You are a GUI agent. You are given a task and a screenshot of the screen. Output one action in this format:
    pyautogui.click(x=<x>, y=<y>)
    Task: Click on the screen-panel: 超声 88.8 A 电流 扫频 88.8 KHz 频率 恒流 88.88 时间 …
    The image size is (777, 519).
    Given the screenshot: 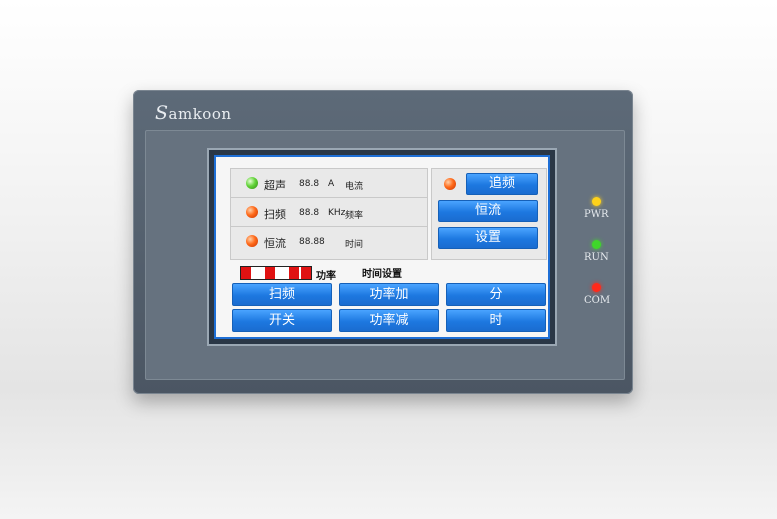 What is the action you would take?
    pyautogui.click(x=382, y=247)
    